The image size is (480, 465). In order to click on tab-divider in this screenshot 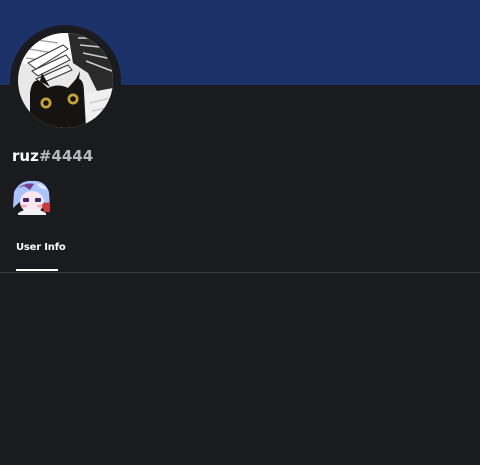, I will do `click(240, 272)`.